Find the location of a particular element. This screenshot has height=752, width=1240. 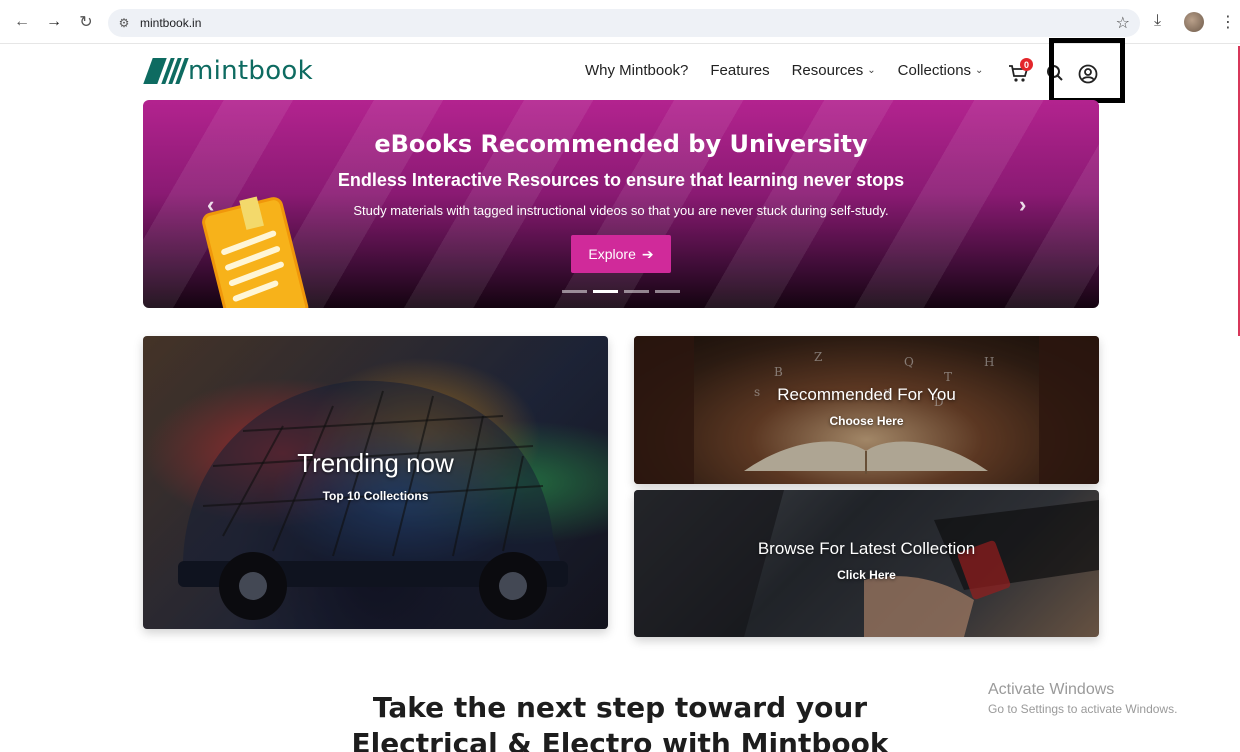

site-info-icon: ⚙ is located at coordinates (124, 23).